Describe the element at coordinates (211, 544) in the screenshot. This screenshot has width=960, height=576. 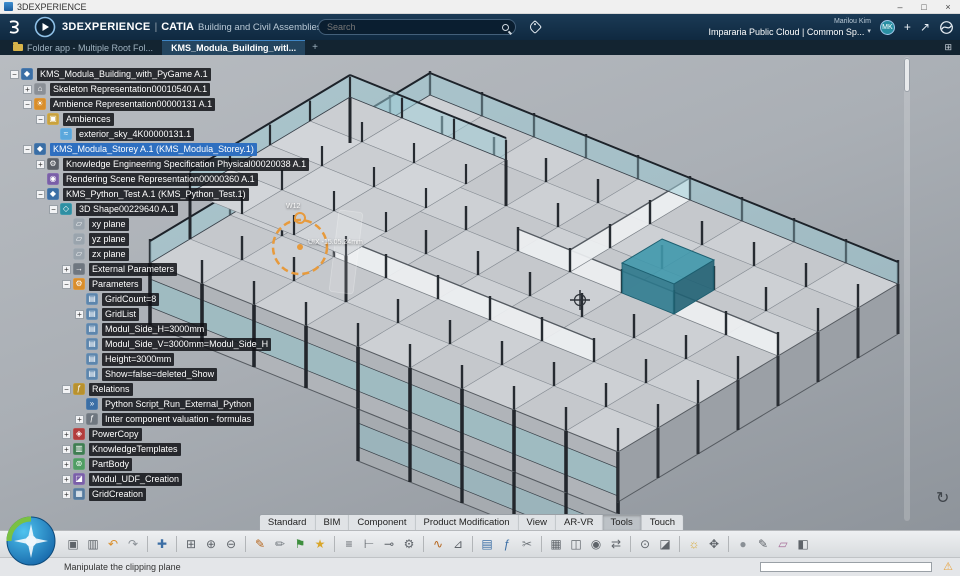
I see `zoom-in-icon: ⊕` at that location.